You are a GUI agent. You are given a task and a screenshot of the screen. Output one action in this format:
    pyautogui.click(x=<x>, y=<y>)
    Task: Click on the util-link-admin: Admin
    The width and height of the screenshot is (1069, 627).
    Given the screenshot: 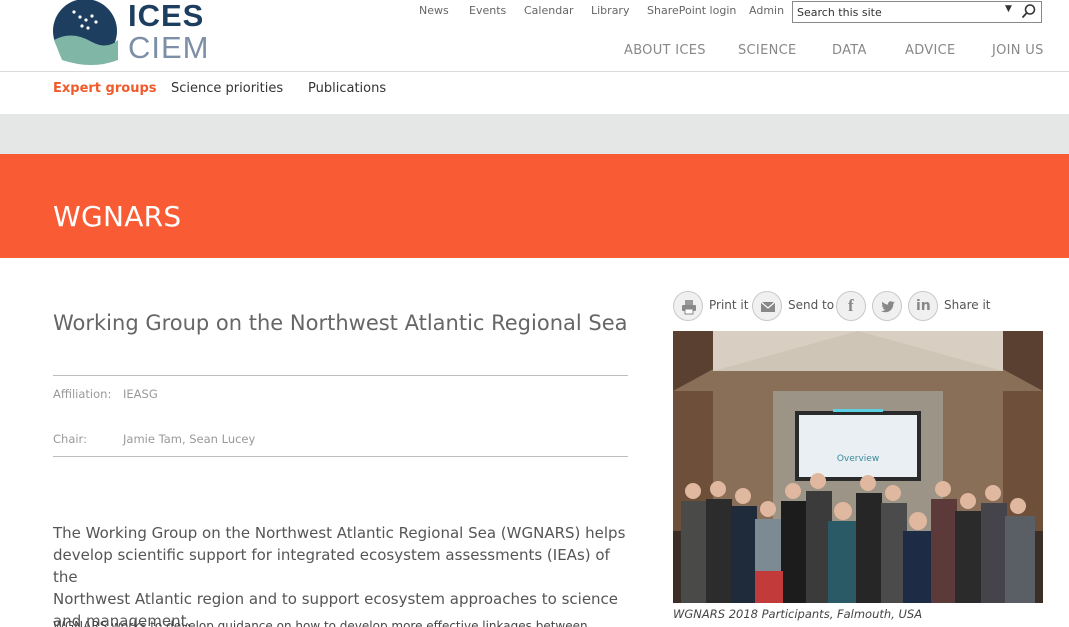 What is the action you would take?
    pyautogui.click(x=766, y=10)
    